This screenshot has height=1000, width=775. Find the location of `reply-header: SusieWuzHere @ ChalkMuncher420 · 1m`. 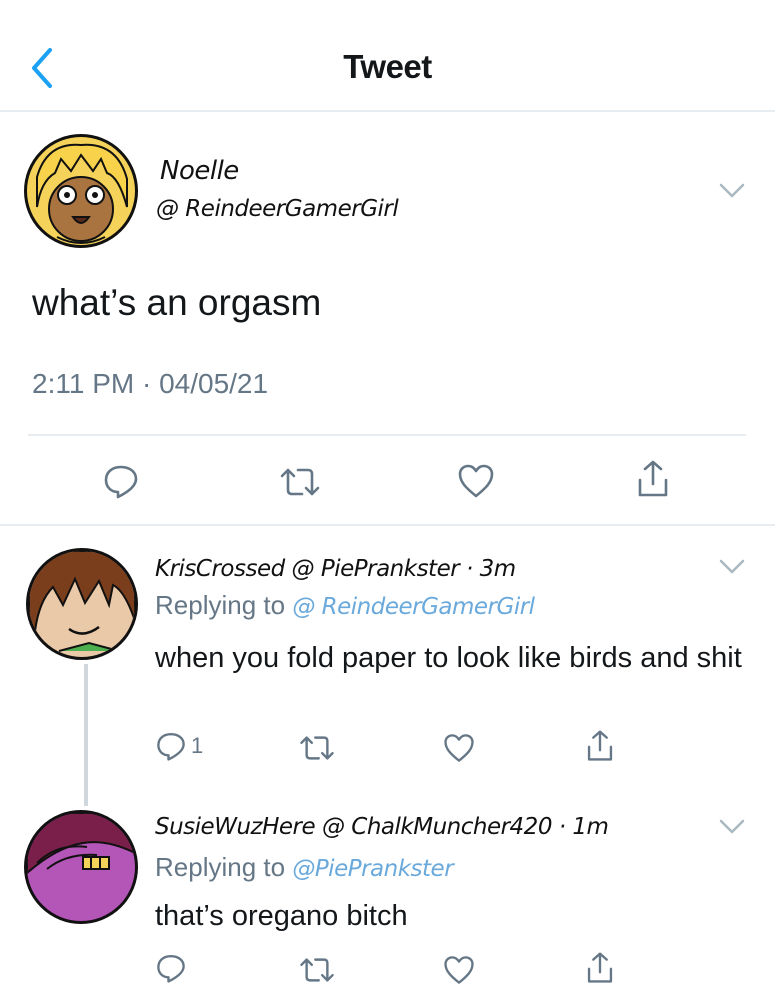

reply-header: SusieWuzHere @ ChalkMuncher420 · 1m is located at coordinates (382, 827).